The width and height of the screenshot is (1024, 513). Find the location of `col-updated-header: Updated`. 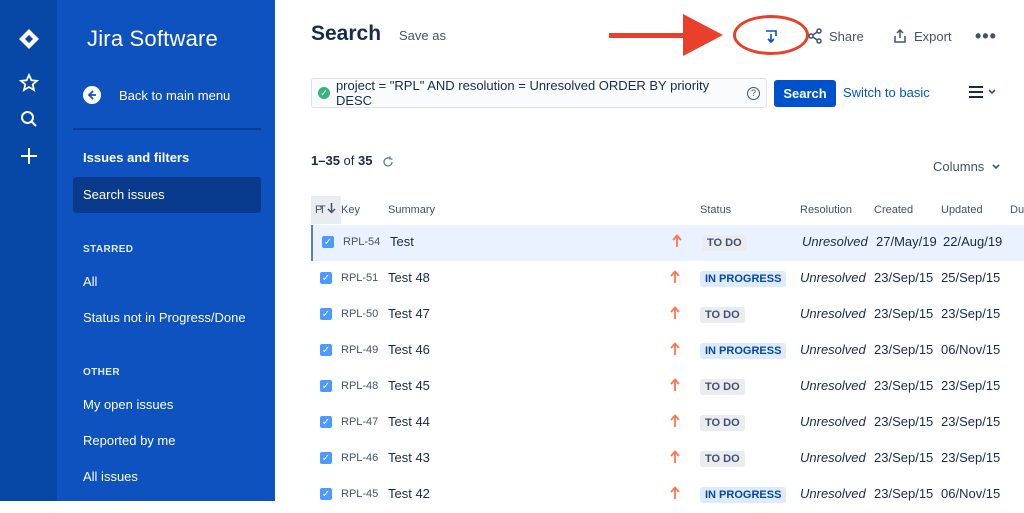

col-updated-header: Updated is located at coordinates (962, 210).